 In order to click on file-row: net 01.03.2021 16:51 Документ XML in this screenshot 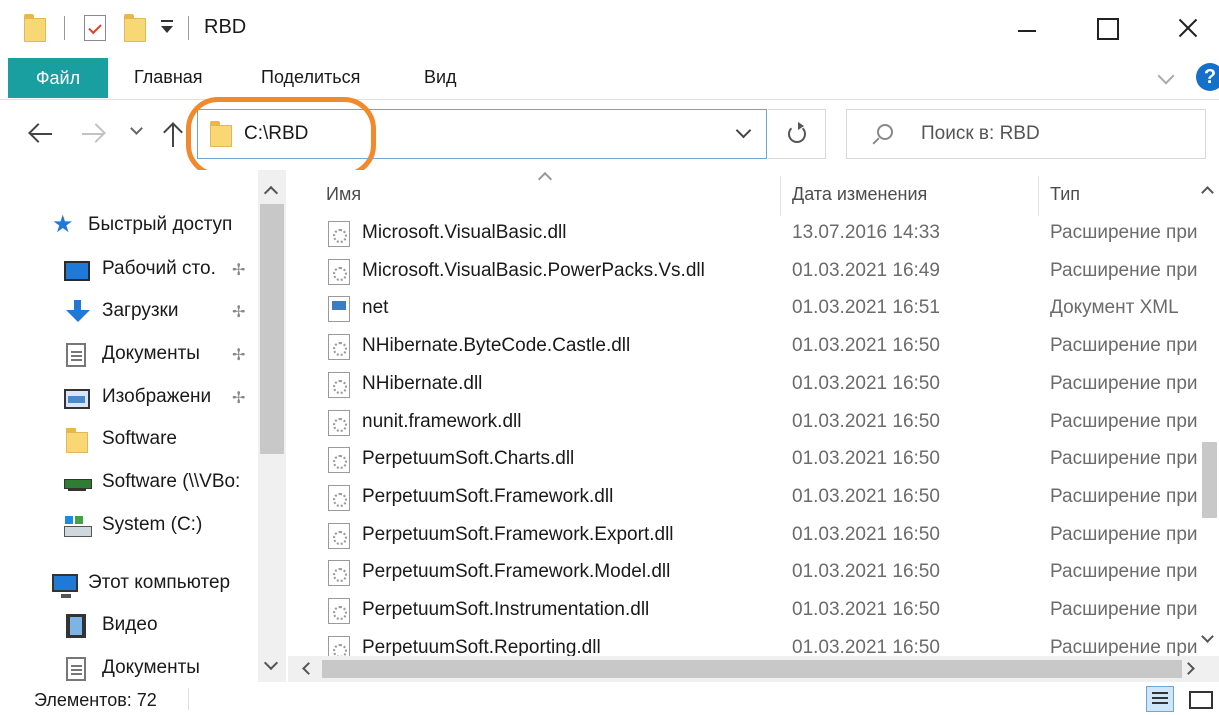, I will do `click(763, 309)`.